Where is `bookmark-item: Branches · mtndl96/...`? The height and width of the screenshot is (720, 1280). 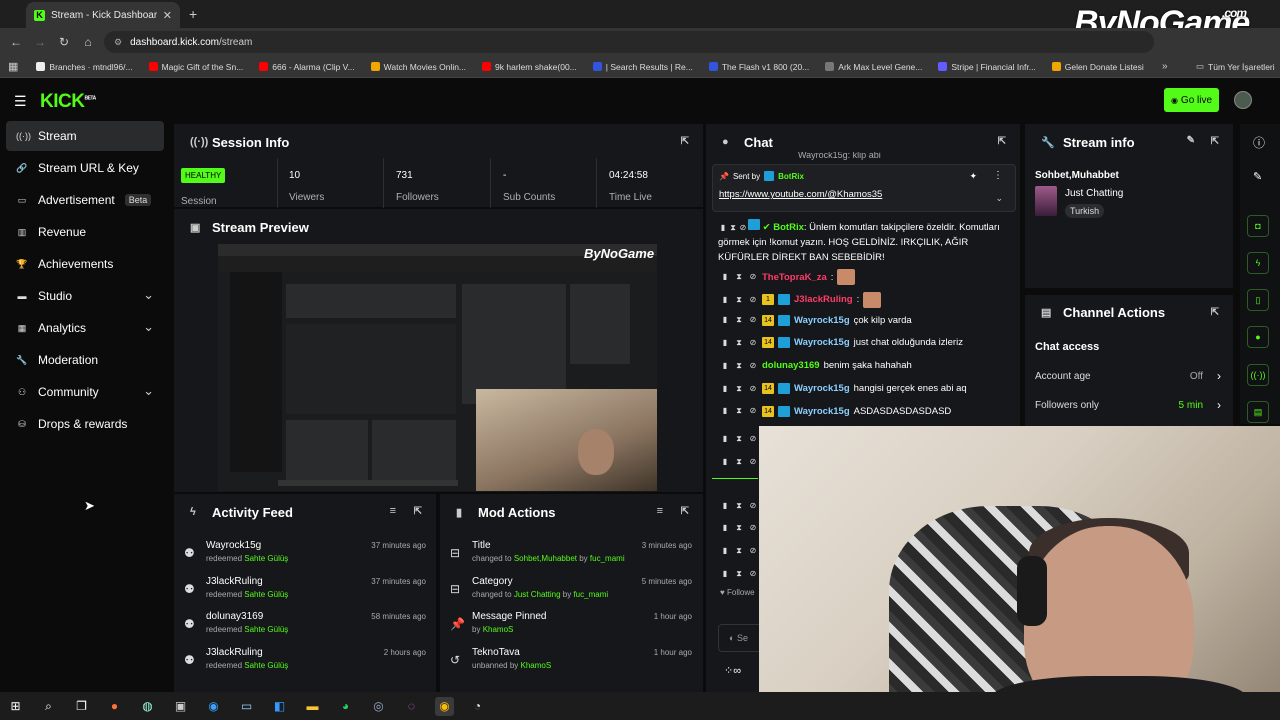 bookmark-item: Branches · mtndl96/... is located at coordinates (84, 67).